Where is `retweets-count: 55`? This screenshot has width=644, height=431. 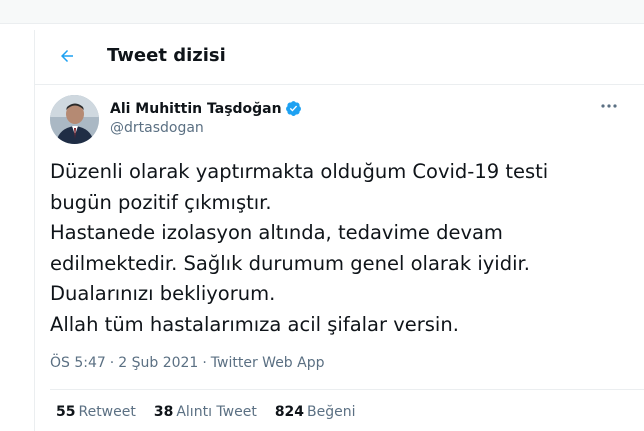 retweets-count: 55 is located at coordinates (66, 412).